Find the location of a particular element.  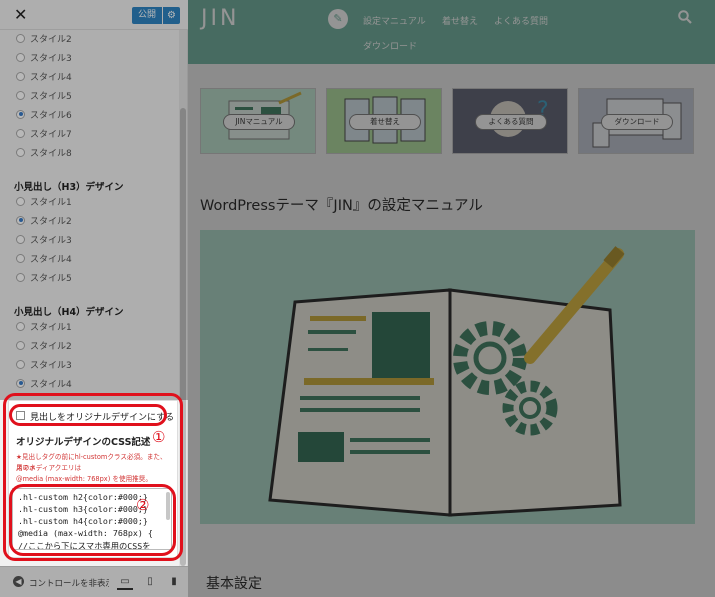

callout-number-1: ① is located at coordinates (159, 437).